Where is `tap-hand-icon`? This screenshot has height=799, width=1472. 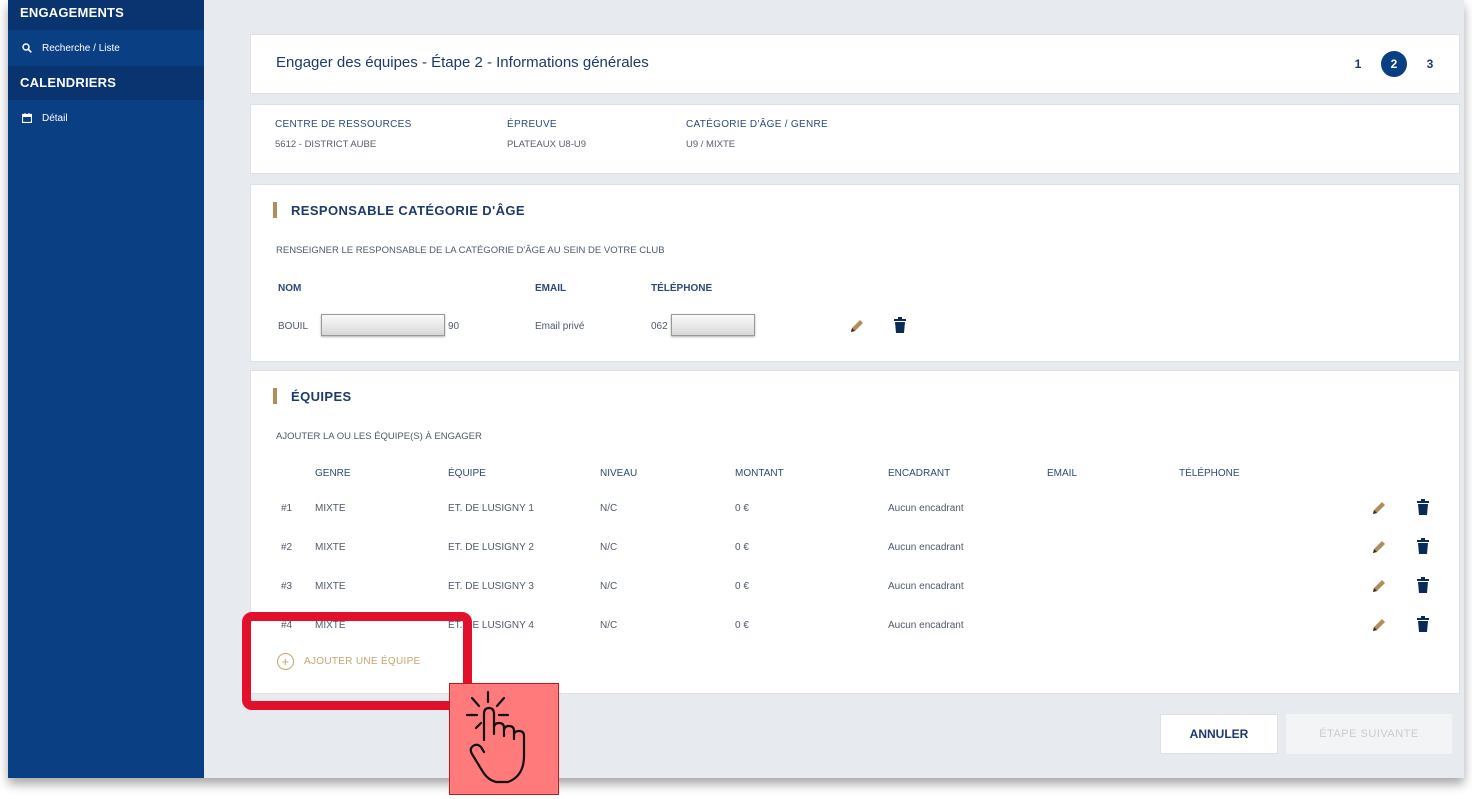 tap-hand-icon is located at coordinates (504, 739).